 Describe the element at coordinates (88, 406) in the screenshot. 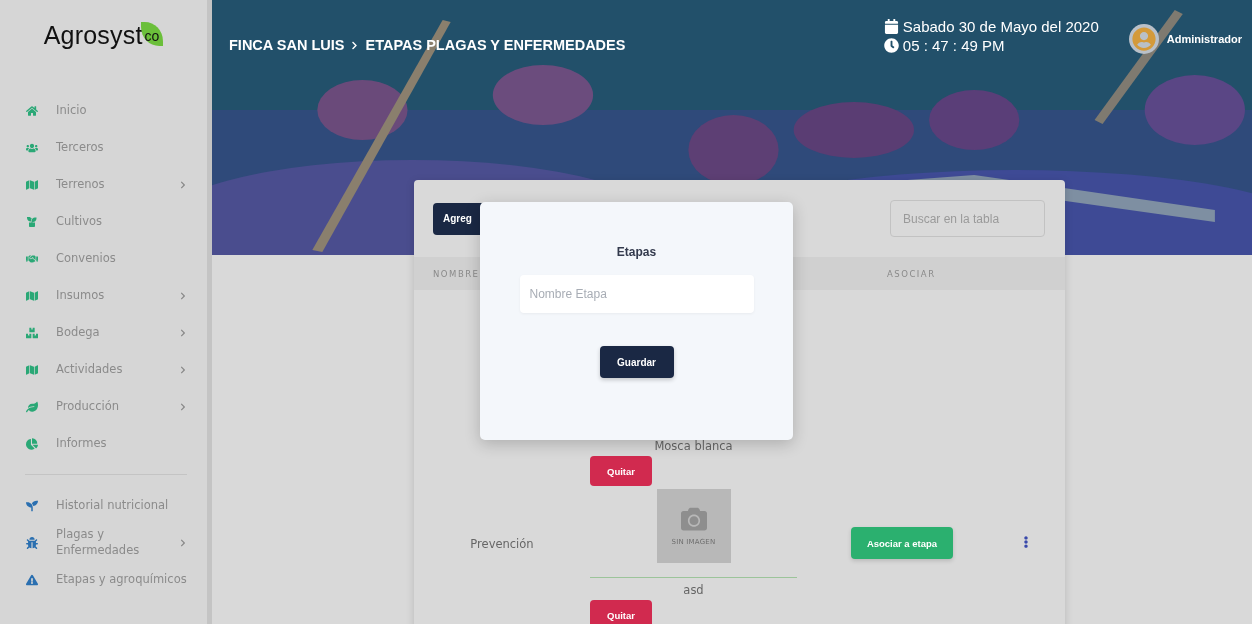

I see `sidebar-label: Producción` at that location.